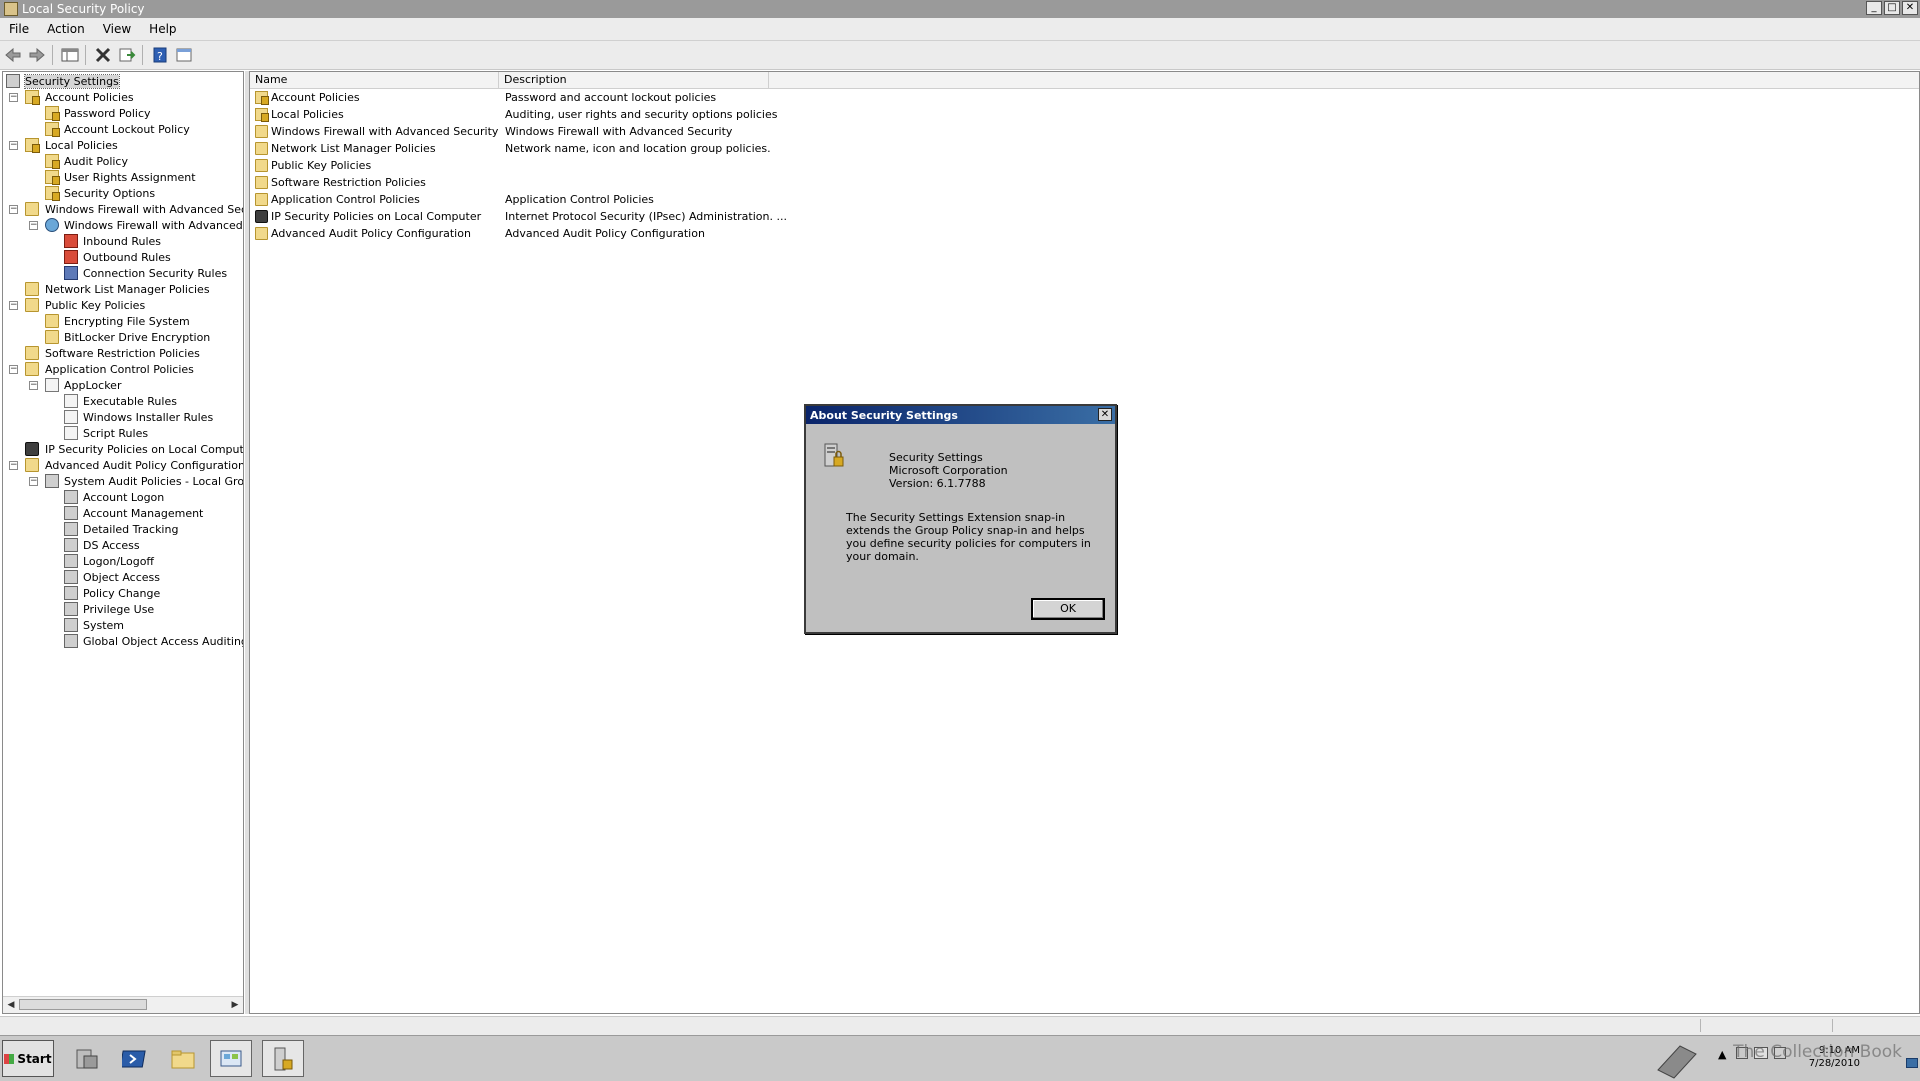  Describe the element at coordinates (123, 145) in the screenshot. I see `tree-item-local-policies: − Local Policies` at that location.